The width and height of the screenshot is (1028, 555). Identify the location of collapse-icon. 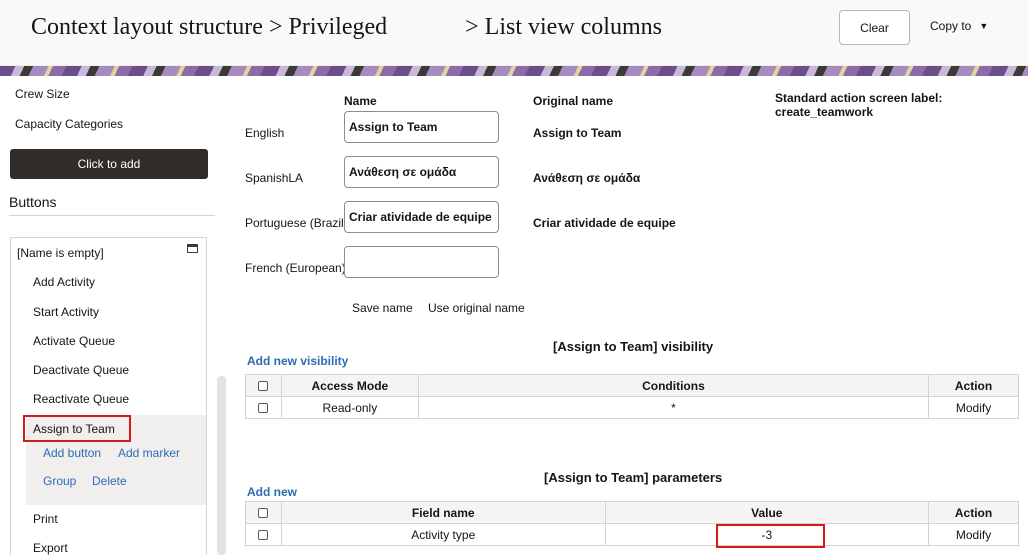
(192, 248).